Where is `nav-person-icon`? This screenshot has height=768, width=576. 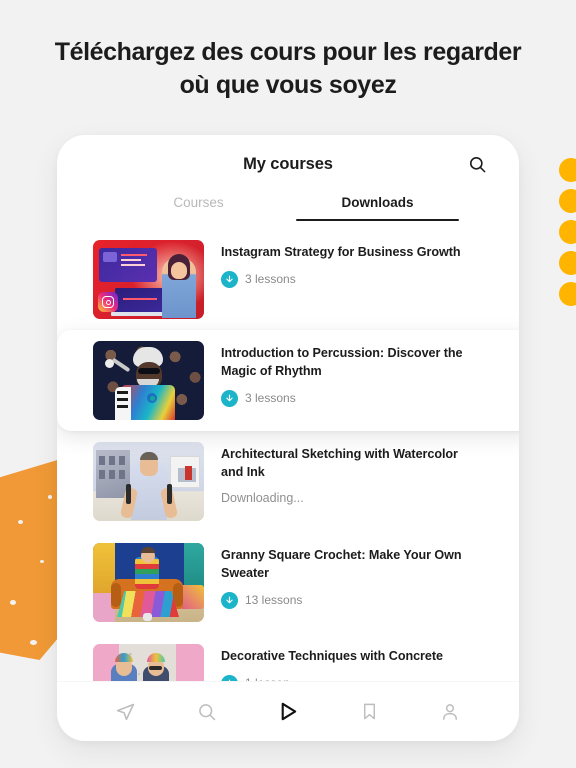 nav-person-icon is located at coordinates (450, 712).